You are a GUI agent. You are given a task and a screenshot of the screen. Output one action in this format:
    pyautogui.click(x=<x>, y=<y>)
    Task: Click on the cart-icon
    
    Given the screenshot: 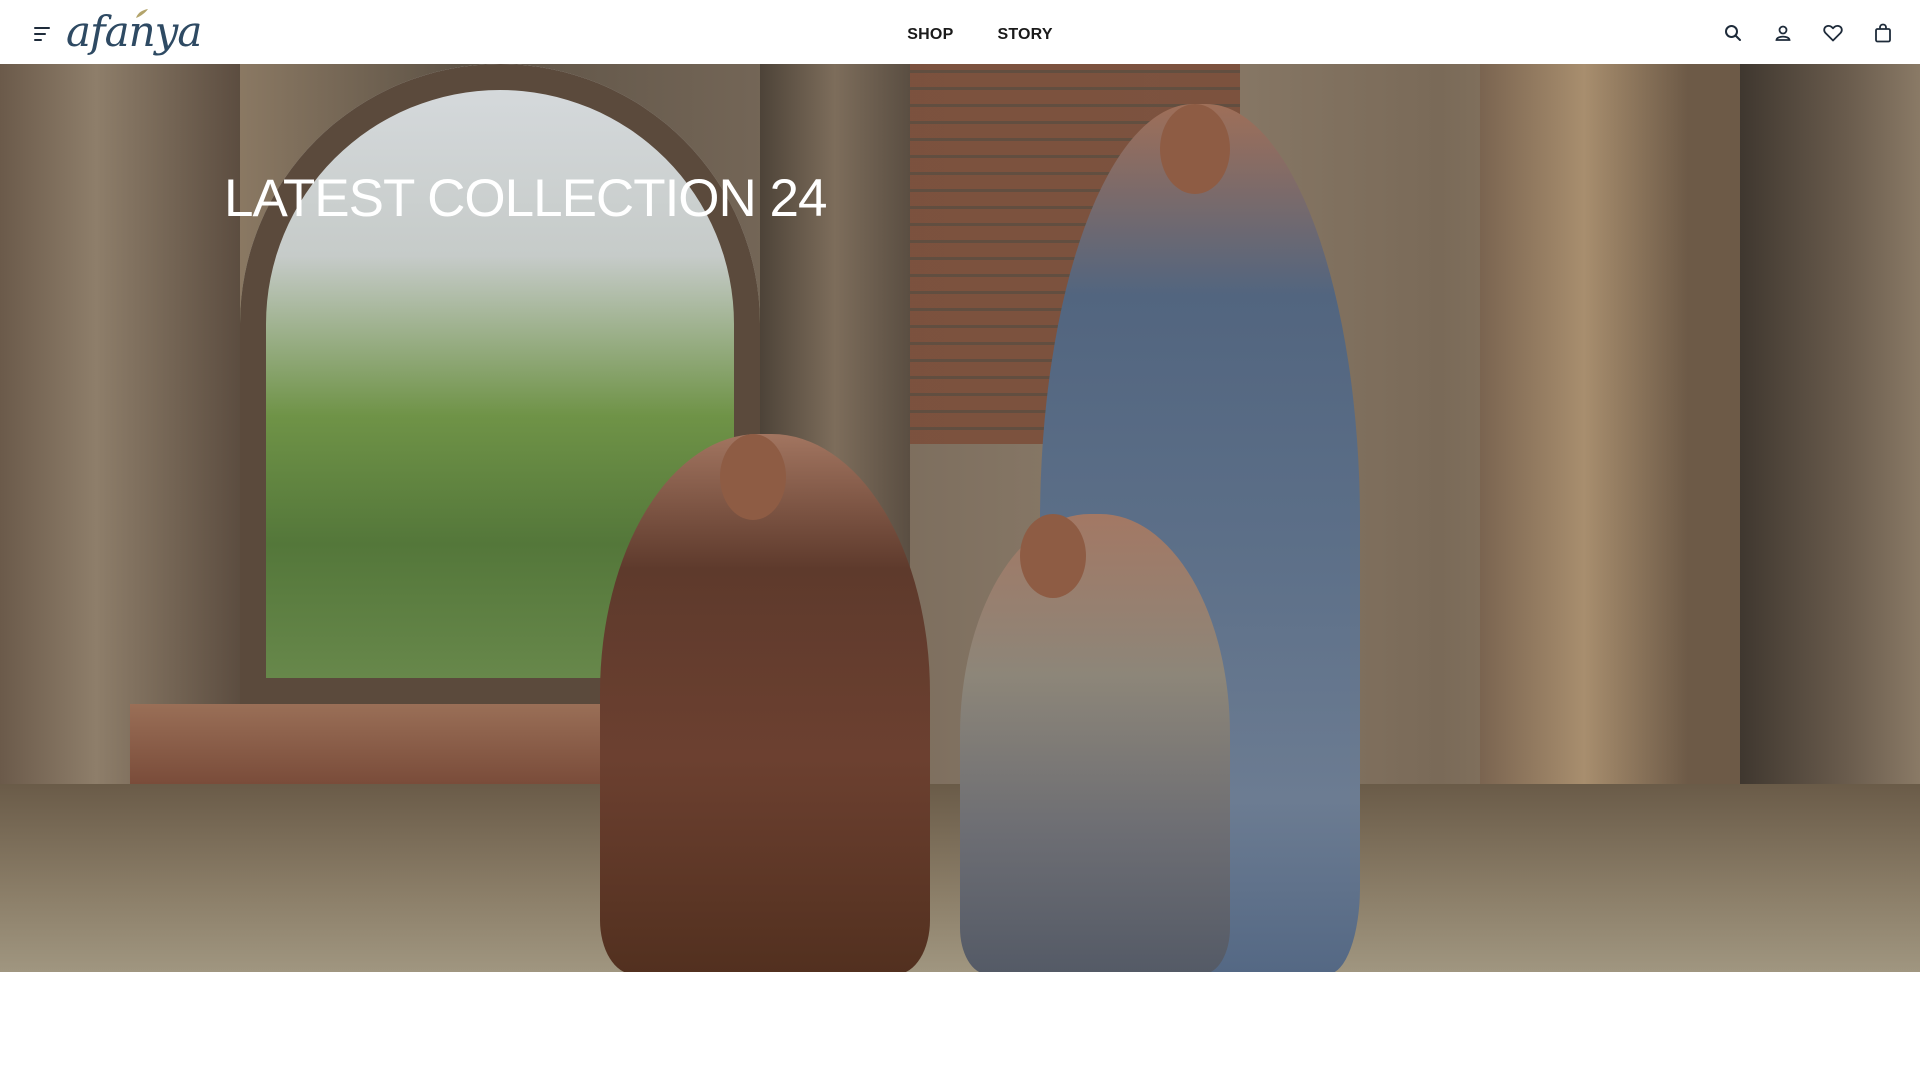 What is the action you would take?
    pyautogui.click(x=1883, y=33)
    